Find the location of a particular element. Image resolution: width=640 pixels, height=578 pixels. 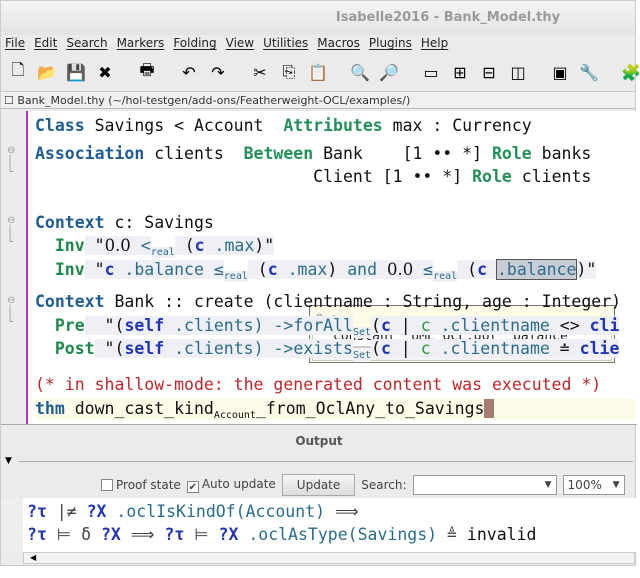

menu-edit: Edit is located at coordinates (45, 45).